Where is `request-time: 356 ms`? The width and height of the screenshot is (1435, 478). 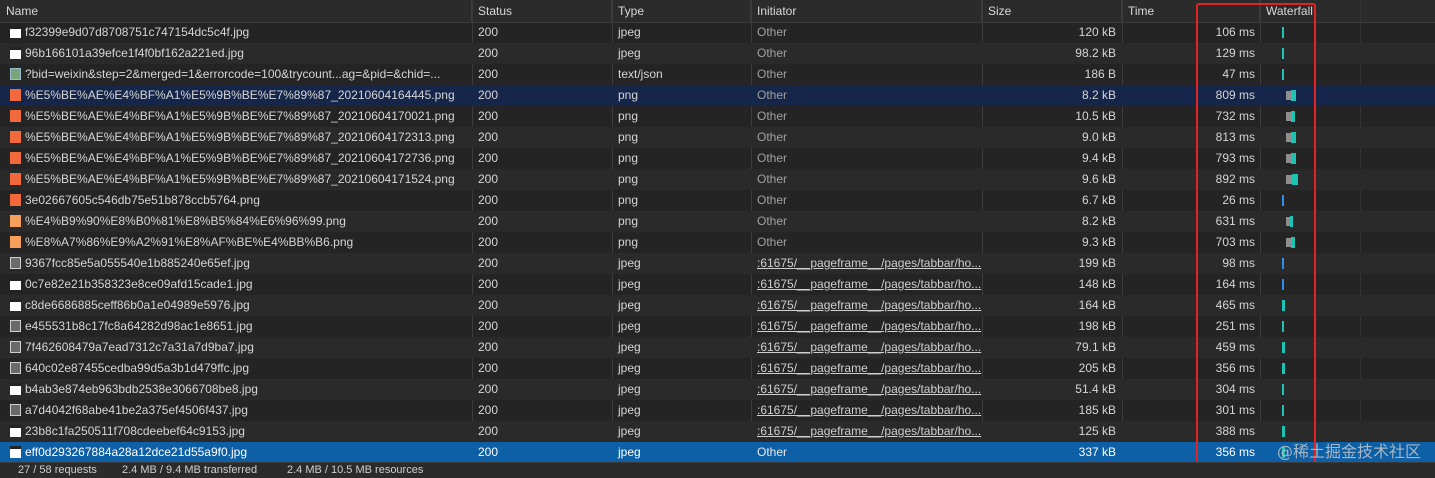 request-time: 356 ms is located at coordinates (1235, 368).